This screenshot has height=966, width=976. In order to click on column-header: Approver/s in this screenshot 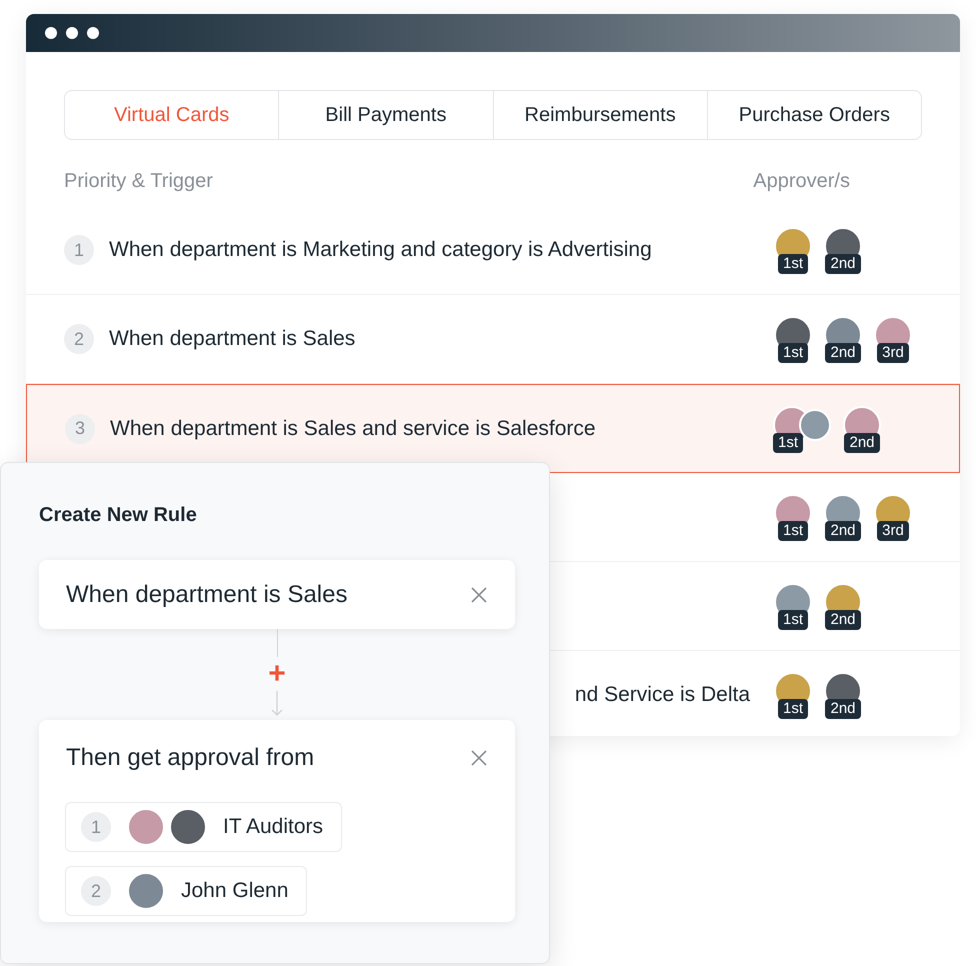, I will do `click(801, 181)`.